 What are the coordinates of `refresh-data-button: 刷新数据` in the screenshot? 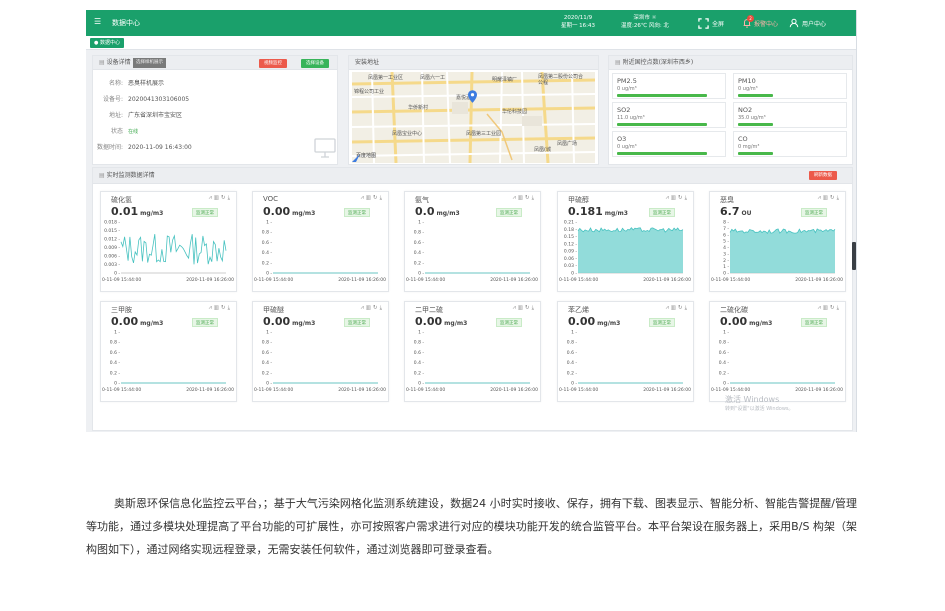 It's located at (823, 175).